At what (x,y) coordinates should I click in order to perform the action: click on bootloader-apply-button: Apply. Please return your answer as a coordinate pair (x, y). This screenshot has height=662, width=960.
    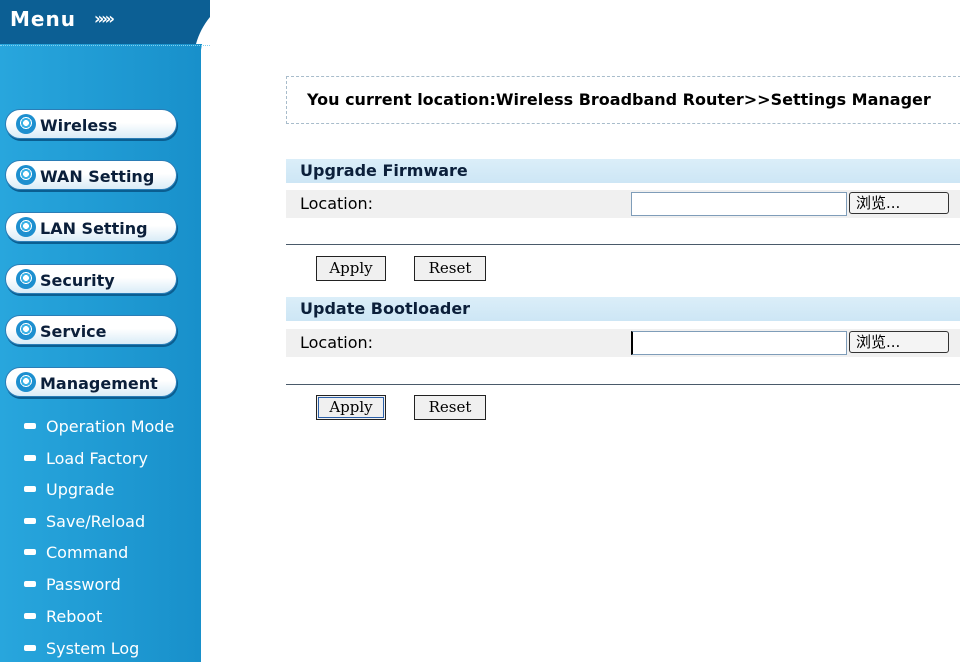
    Looking at the image, I should click on (351, 407).